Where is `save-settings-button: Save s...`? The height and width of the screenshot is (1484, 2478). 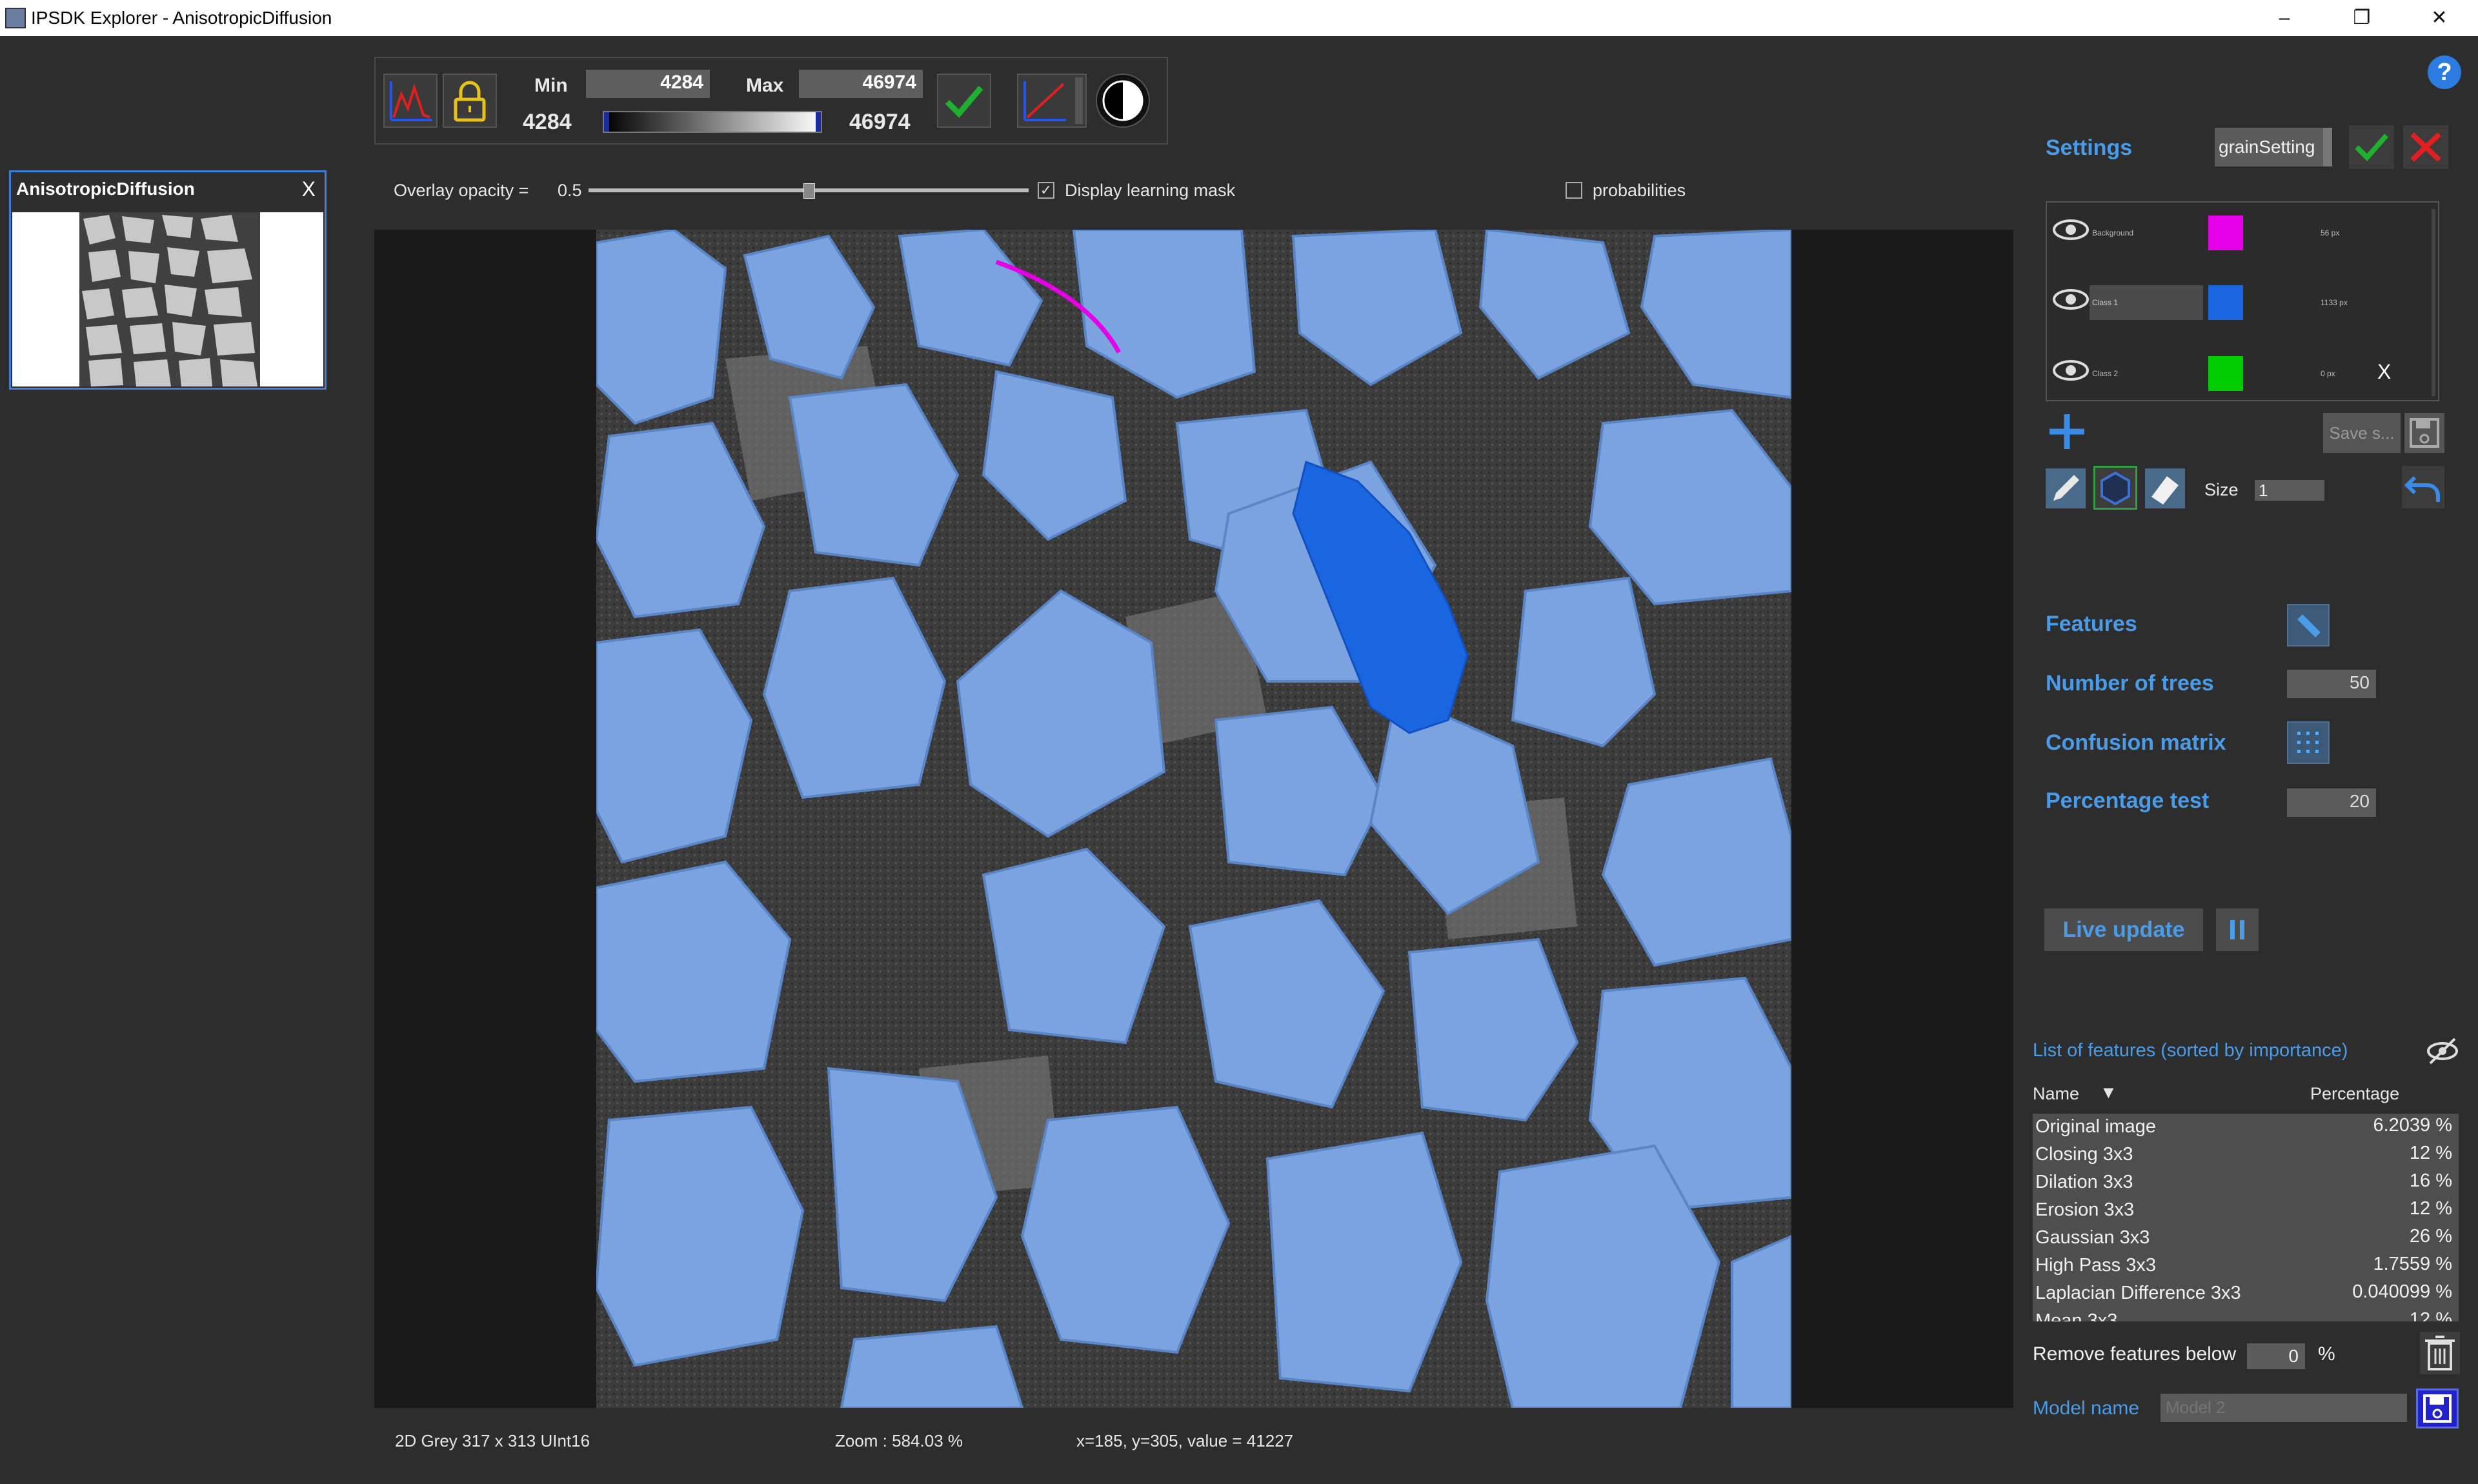
save-settings-button: Save s... is located at coordinates (2362, 433).